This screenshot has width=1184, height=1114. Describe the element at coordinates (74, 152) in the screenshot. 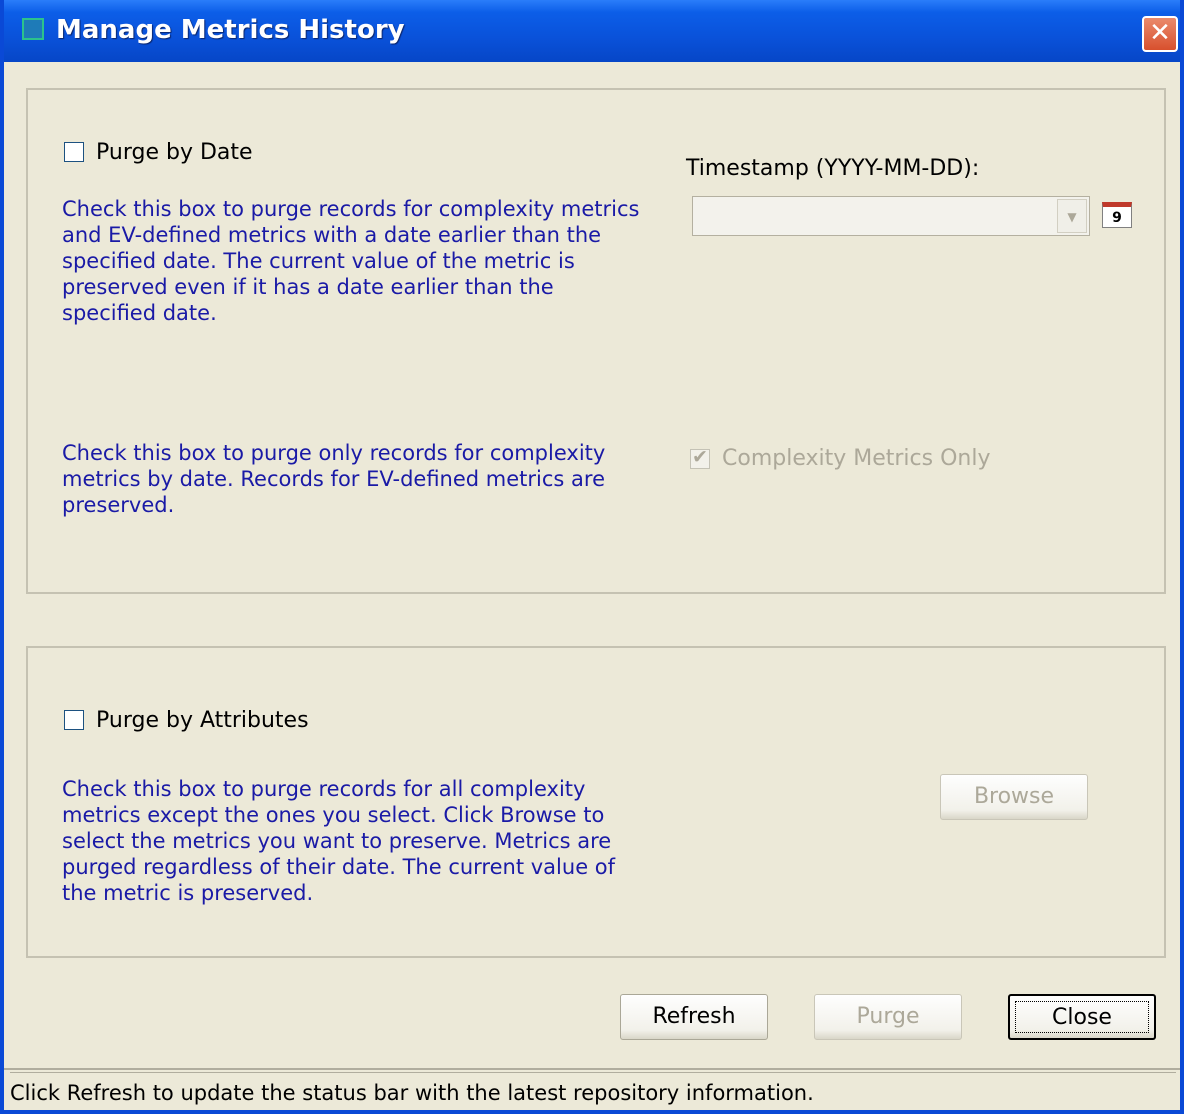

I see `purge-by-date-checkbox` at that location.